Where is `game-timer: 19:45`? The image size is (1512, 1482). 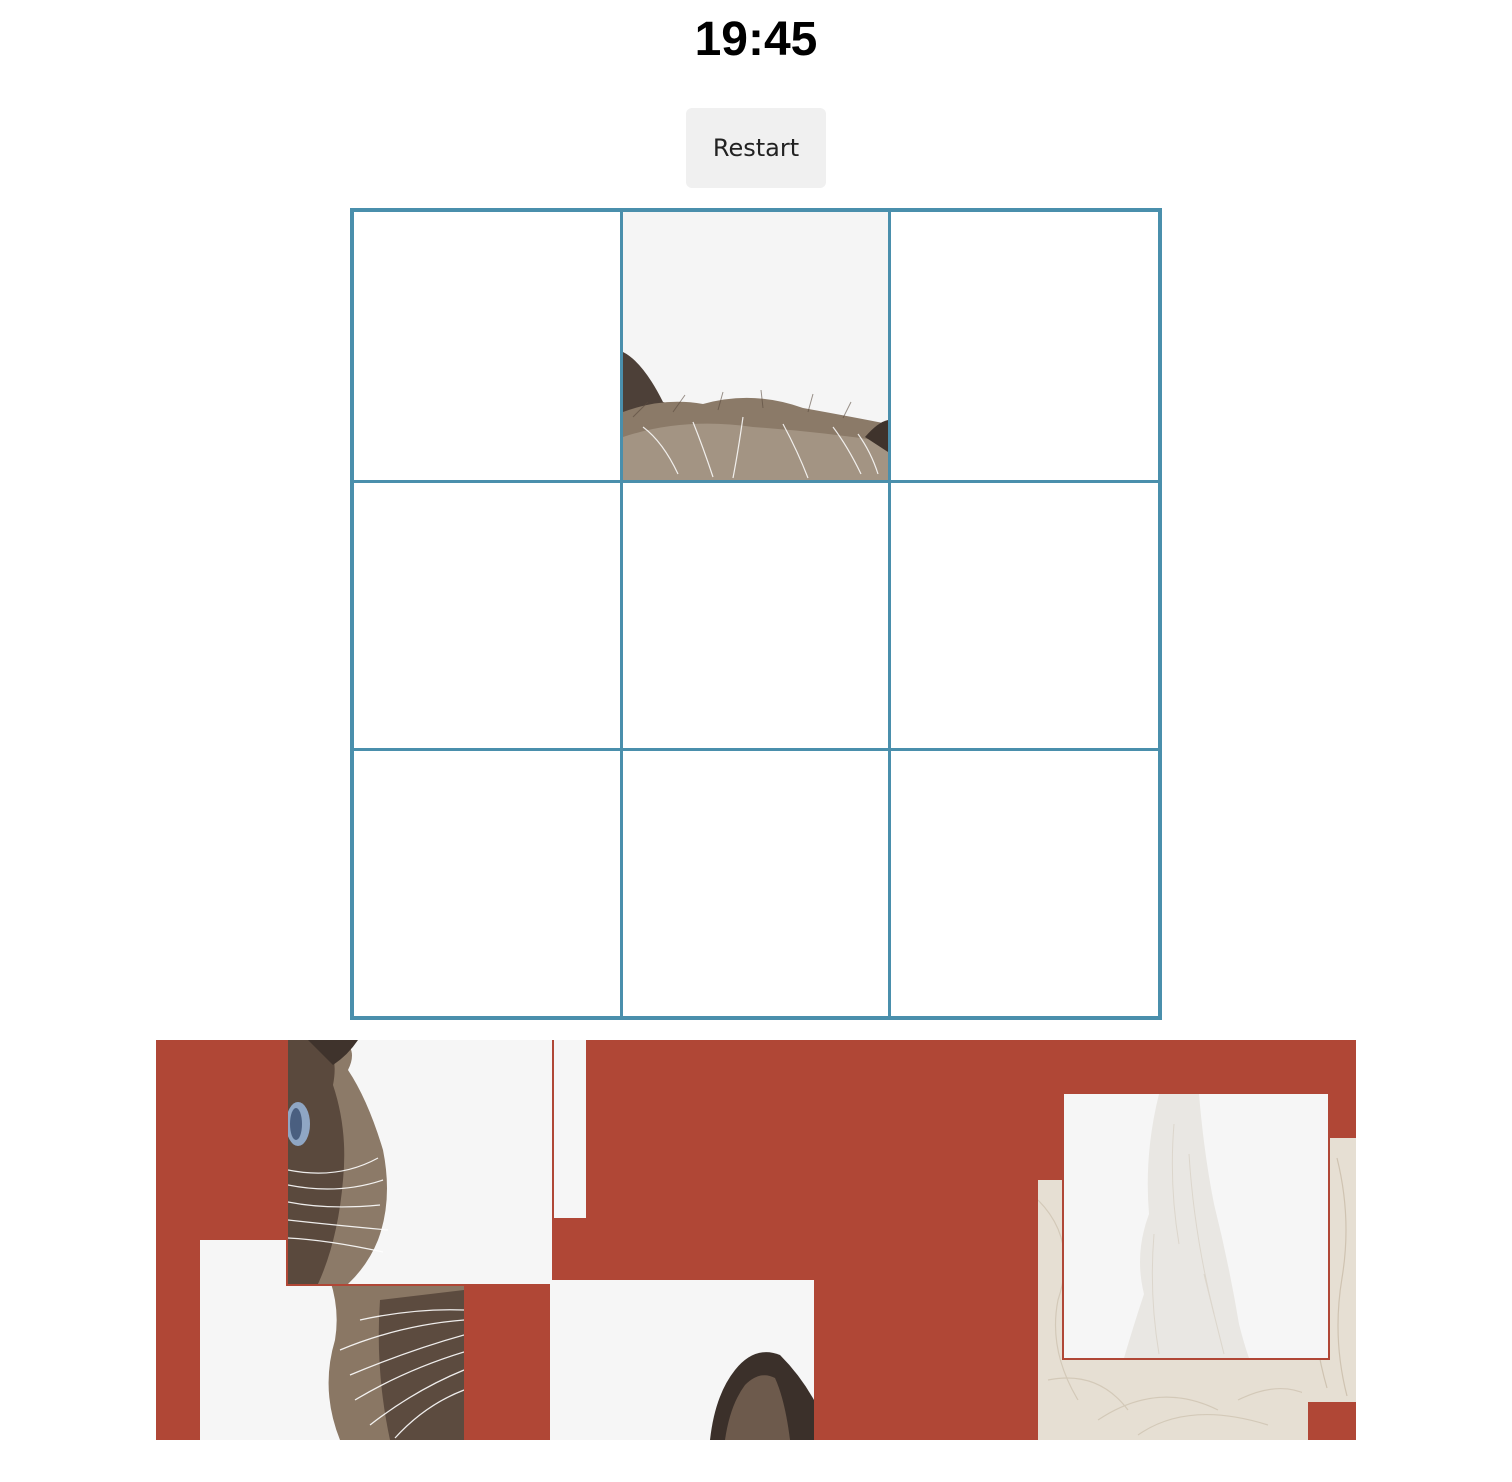 game-timer: 19:45 is located at coordinates (756, 39).